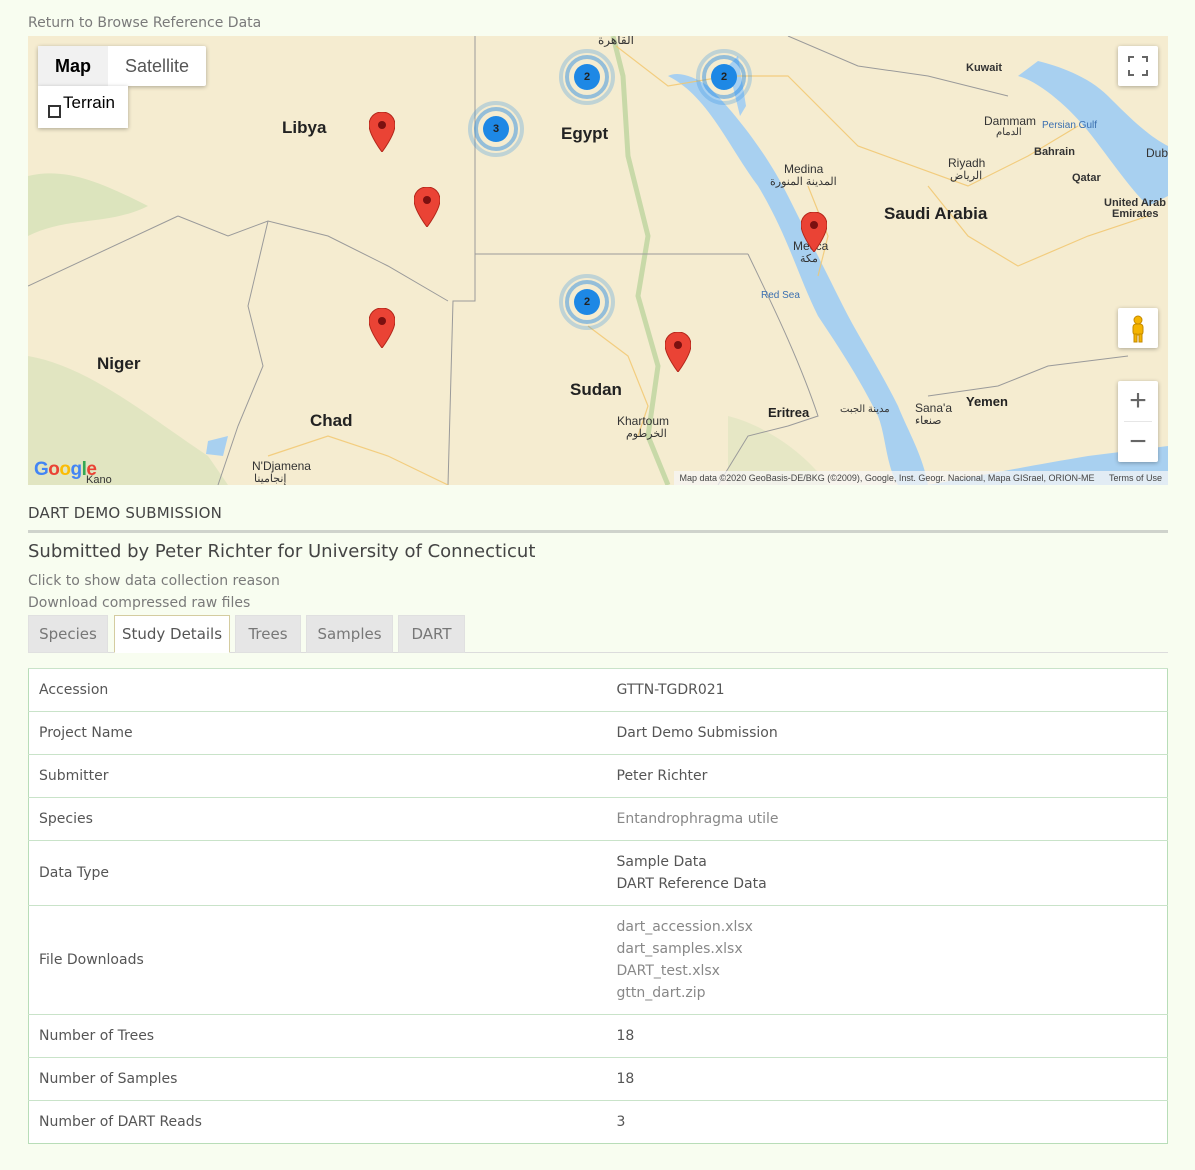 Image resolution: width=1195 pixels, height=1170 pixels. I want to click on label-eritrea: Eritrea, so click(789, 412).